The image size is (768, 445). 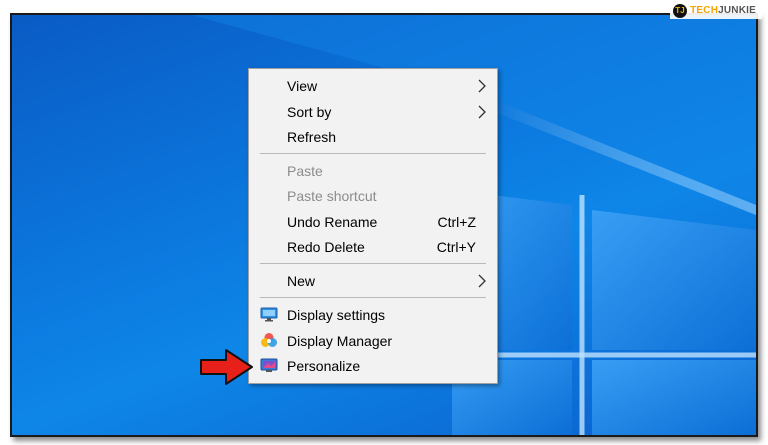 I want to click on menu-item-undo-rename: Undo Rename Ctrl+Z, so click(x=373, y=221).